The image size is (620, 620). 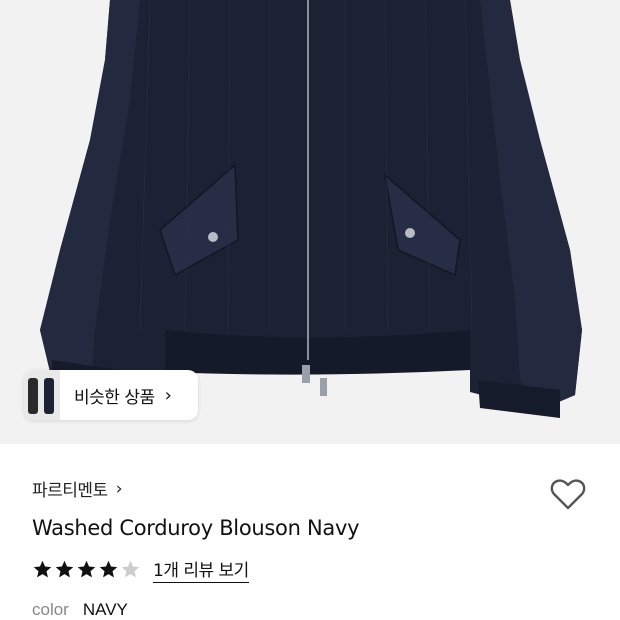 I want to click on color-value: NAVY, so click(x=105, y=609).